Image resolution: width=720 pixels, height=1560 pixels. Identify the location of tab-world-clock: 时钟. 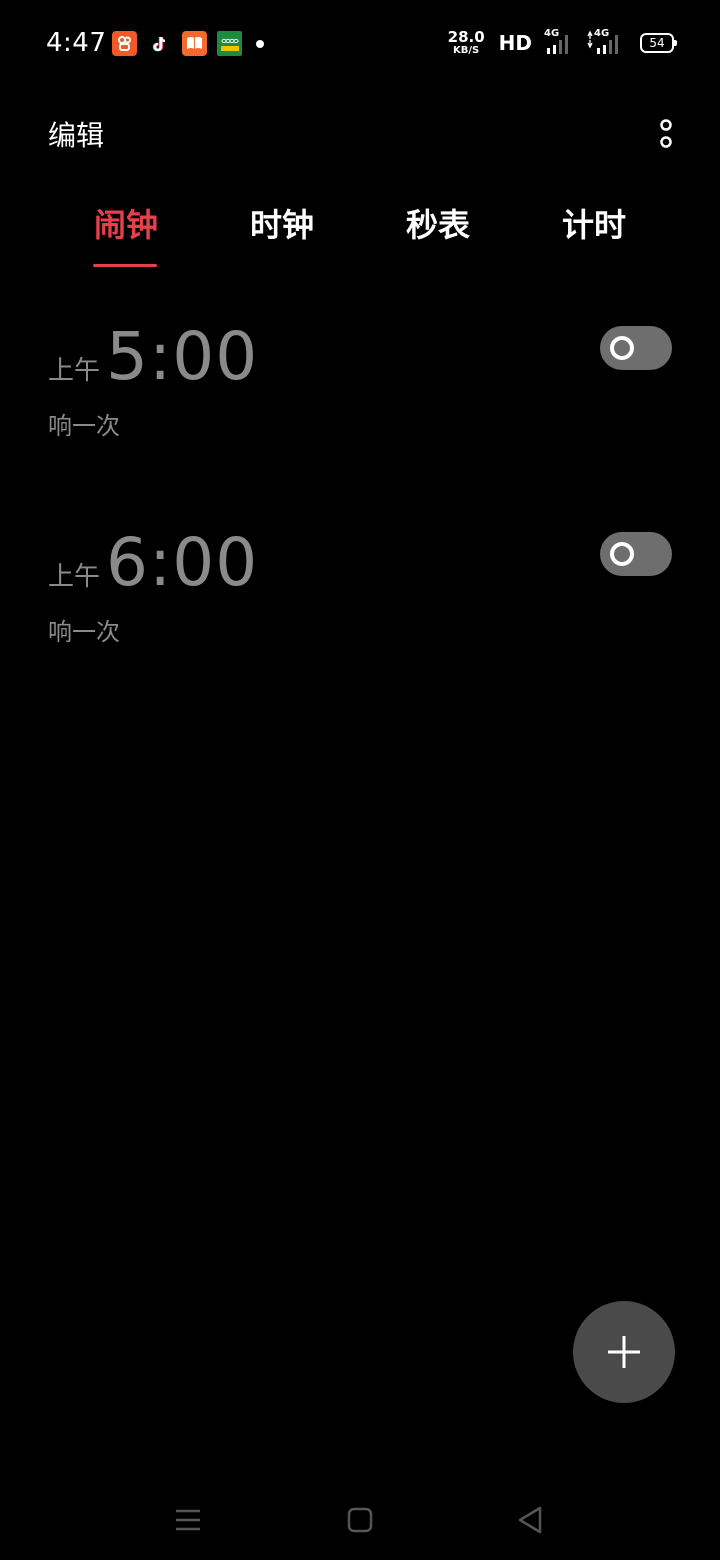
(282, 223).